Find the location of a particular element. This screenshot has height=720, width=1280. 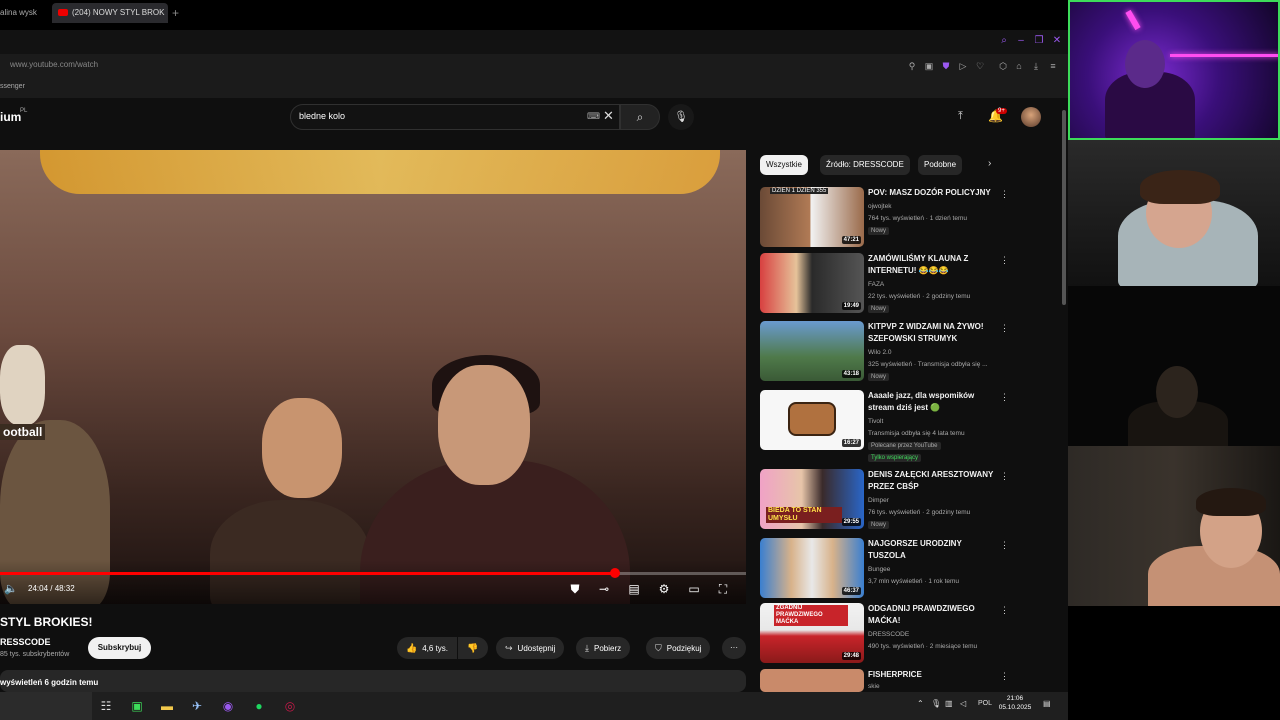

video-thumbnail: 43:18 is located at coordinates (812, 351).